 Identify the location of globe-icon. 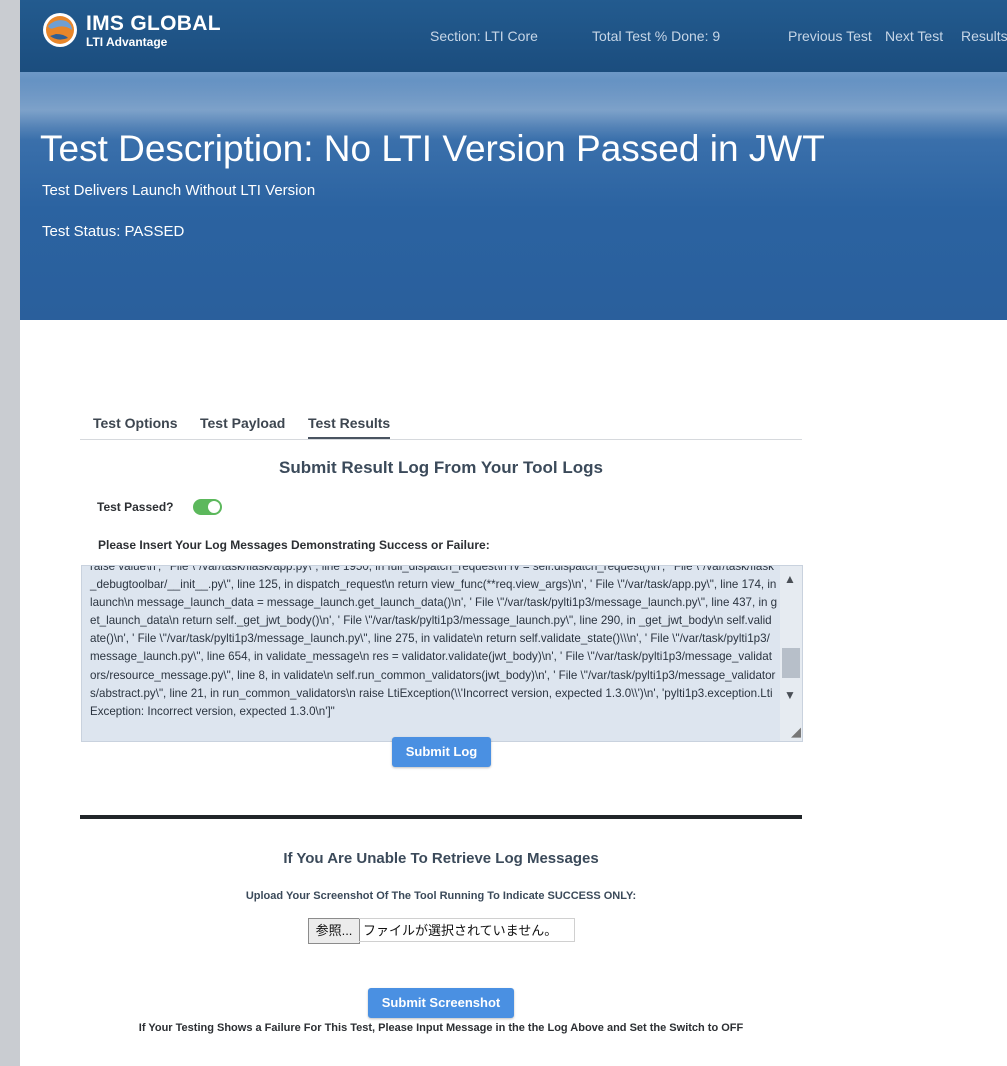
(60, 30).